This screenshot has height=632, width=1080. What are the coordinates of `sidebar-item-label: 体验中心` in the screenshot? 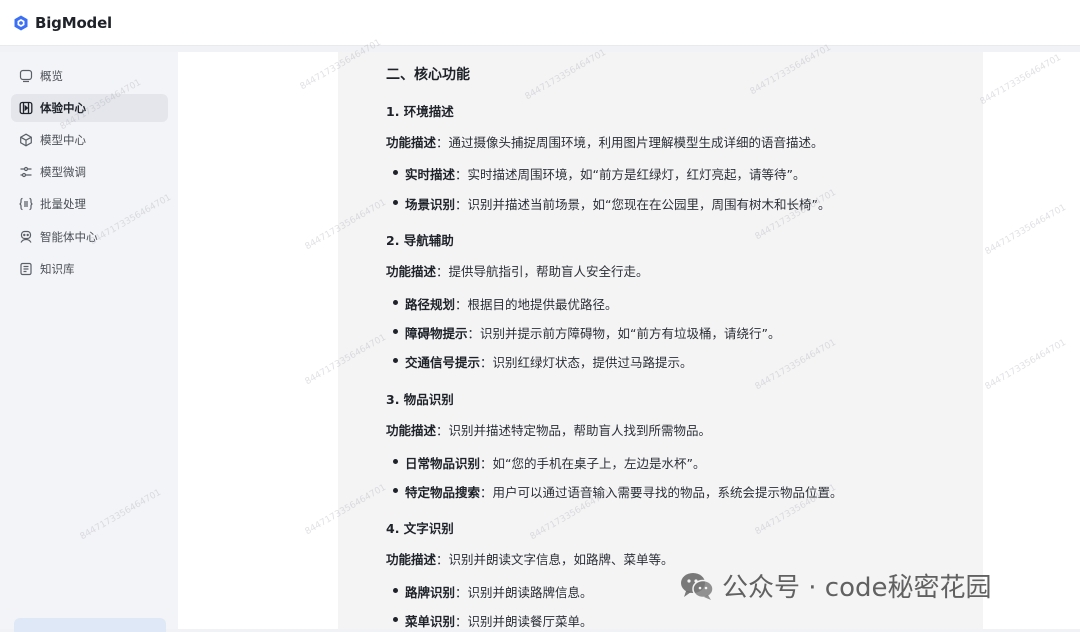 It's located at (63, 108).